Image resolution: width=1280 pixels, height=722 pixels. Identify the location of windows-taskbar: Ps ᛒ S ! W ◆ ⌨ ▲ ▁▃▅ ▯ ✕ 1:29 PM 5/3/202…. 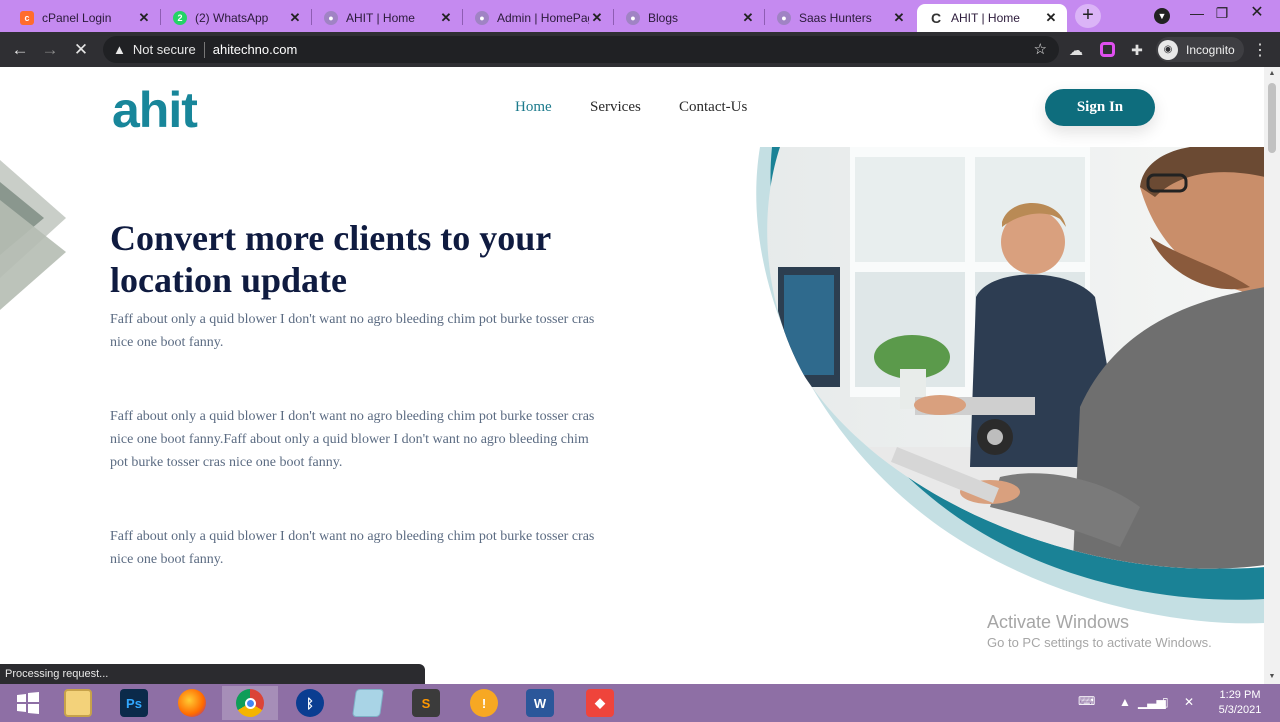
(640, 703).